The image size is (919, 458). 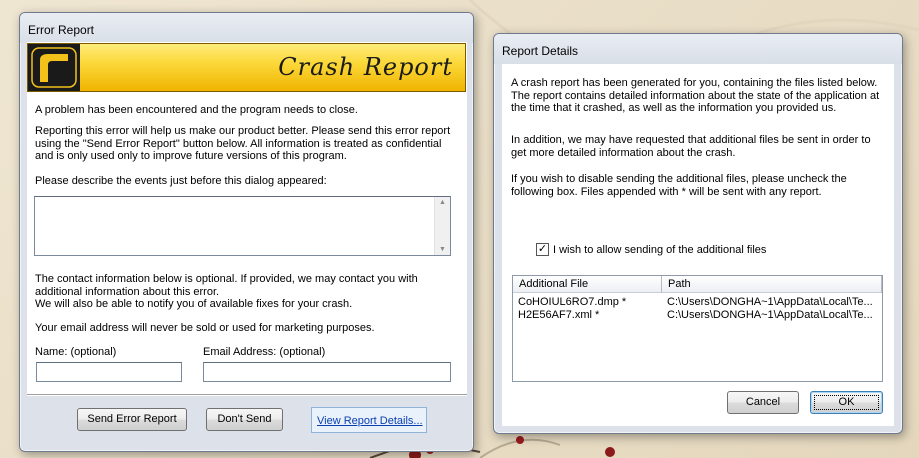 I want to click on name-field, so click(x=109, y=372).